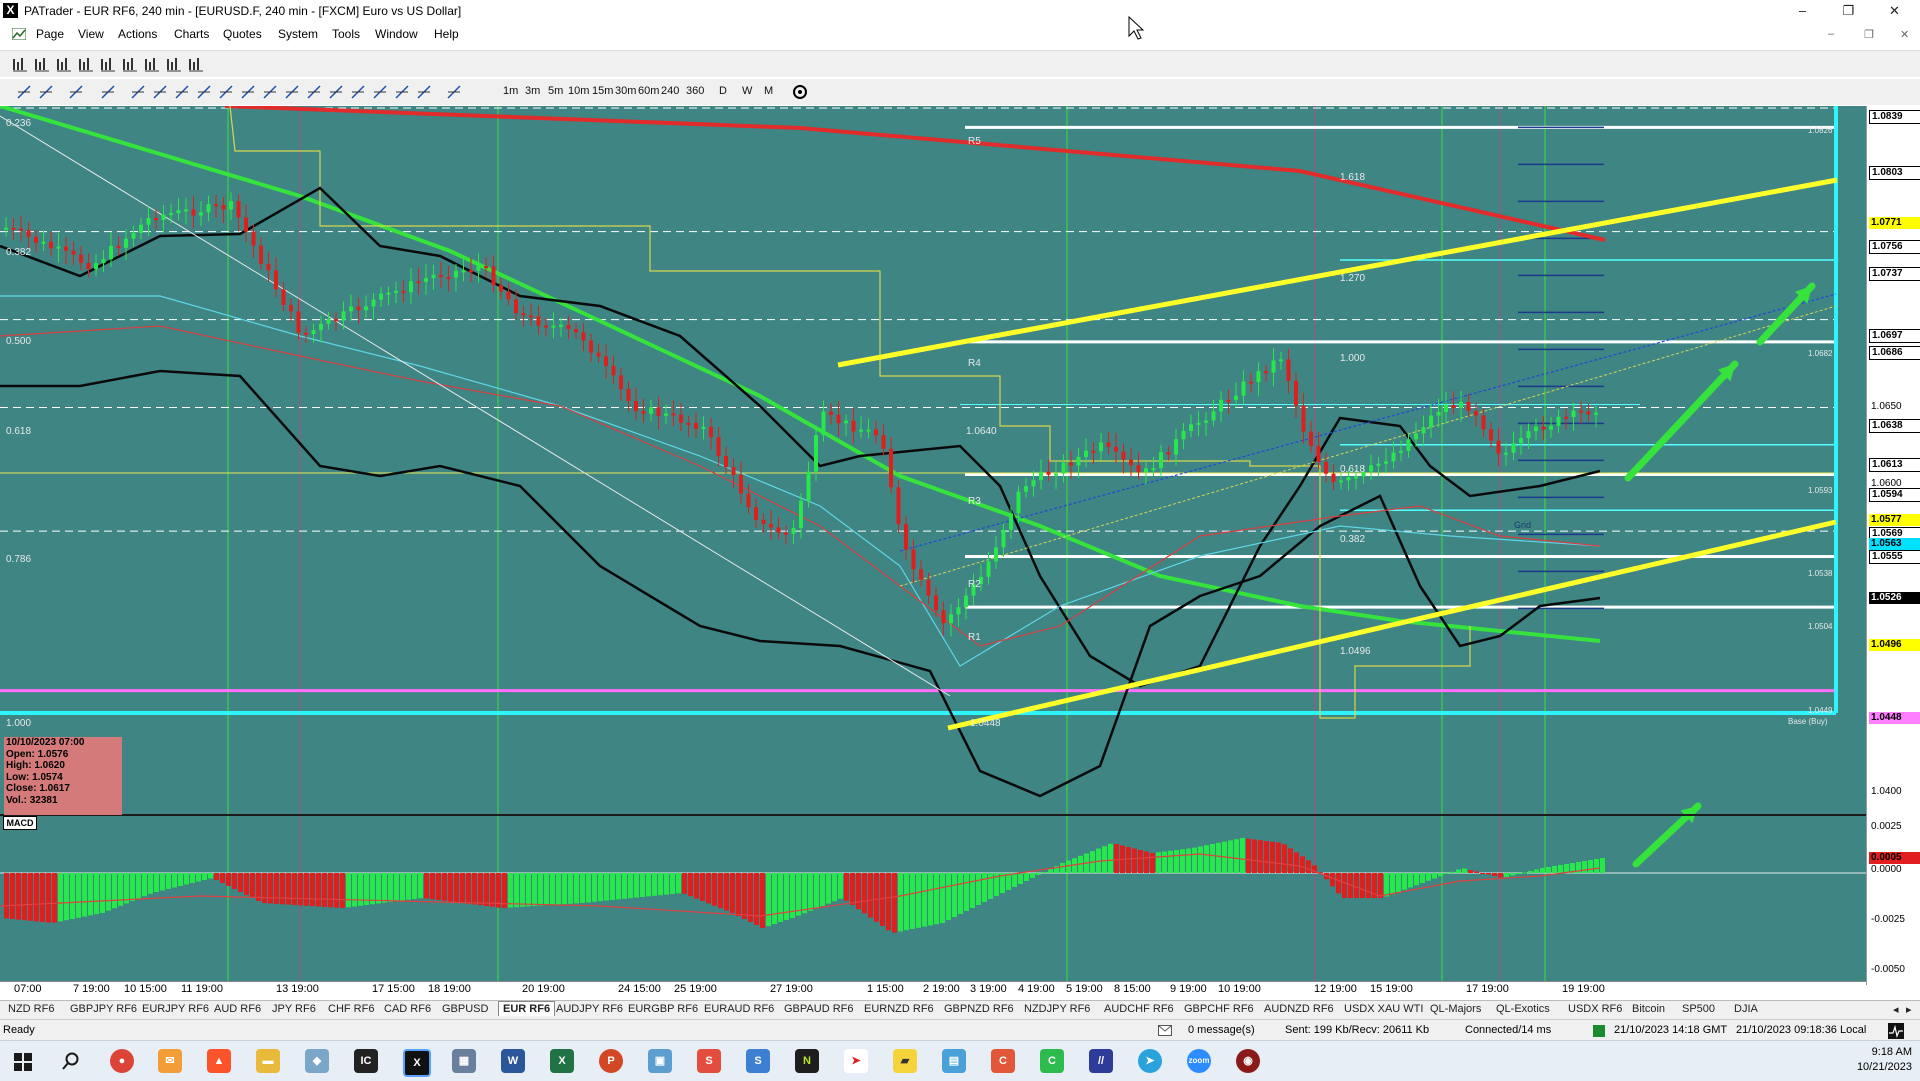 The image size is (1920, 1081). I want to click on crosshair-icon, so click(108, 92).